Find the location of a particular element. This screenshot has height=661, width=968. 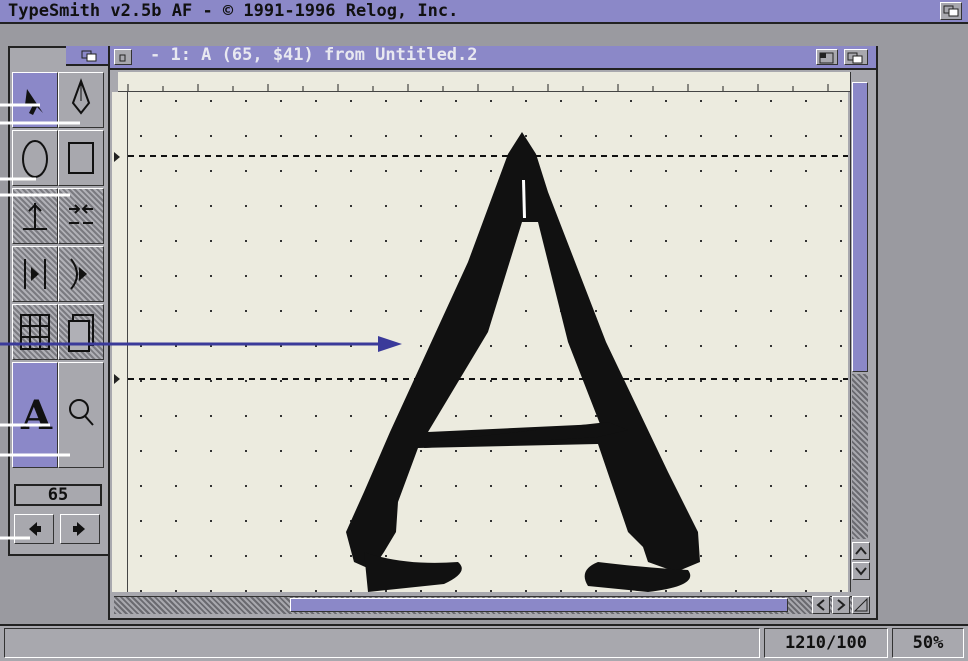

coordinates-readout: 1210/100 is located at coordinates (826, 643).